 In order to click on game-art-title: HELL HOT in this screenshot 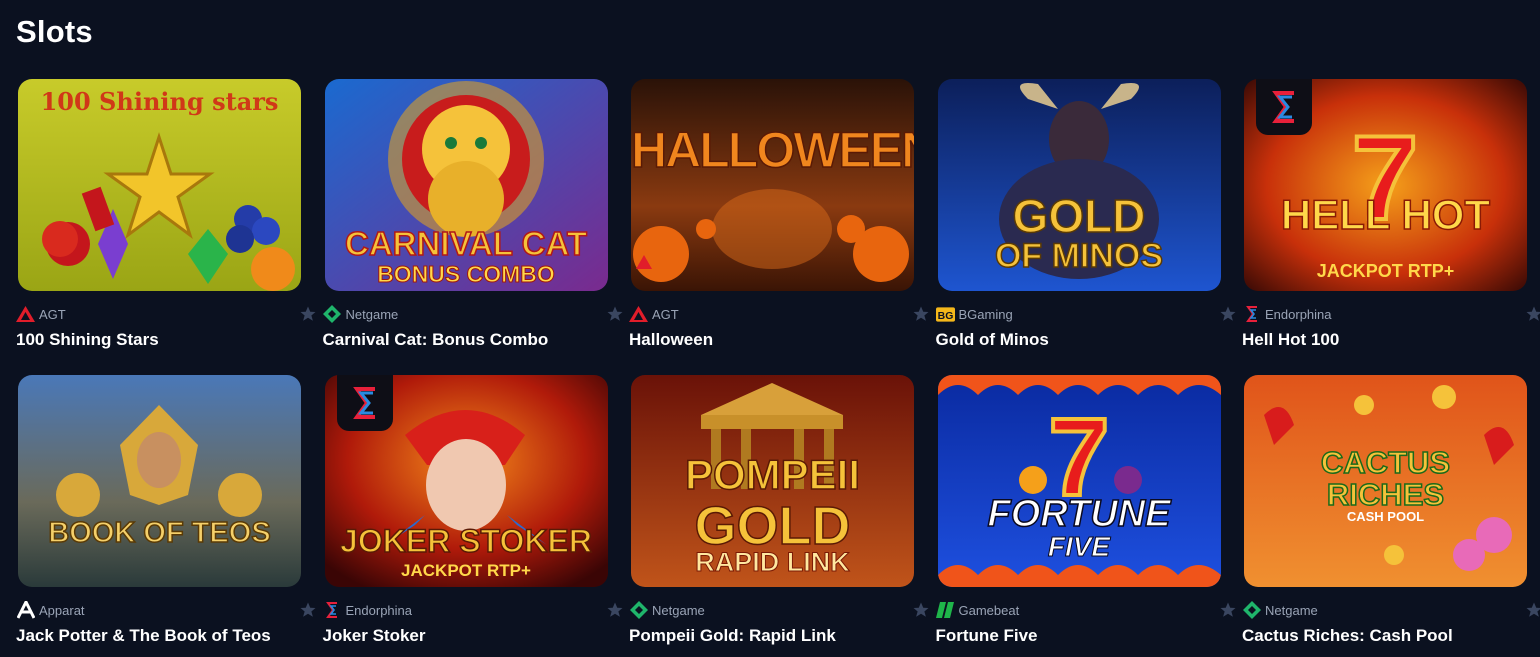, I will do `click(1385, 214)`.